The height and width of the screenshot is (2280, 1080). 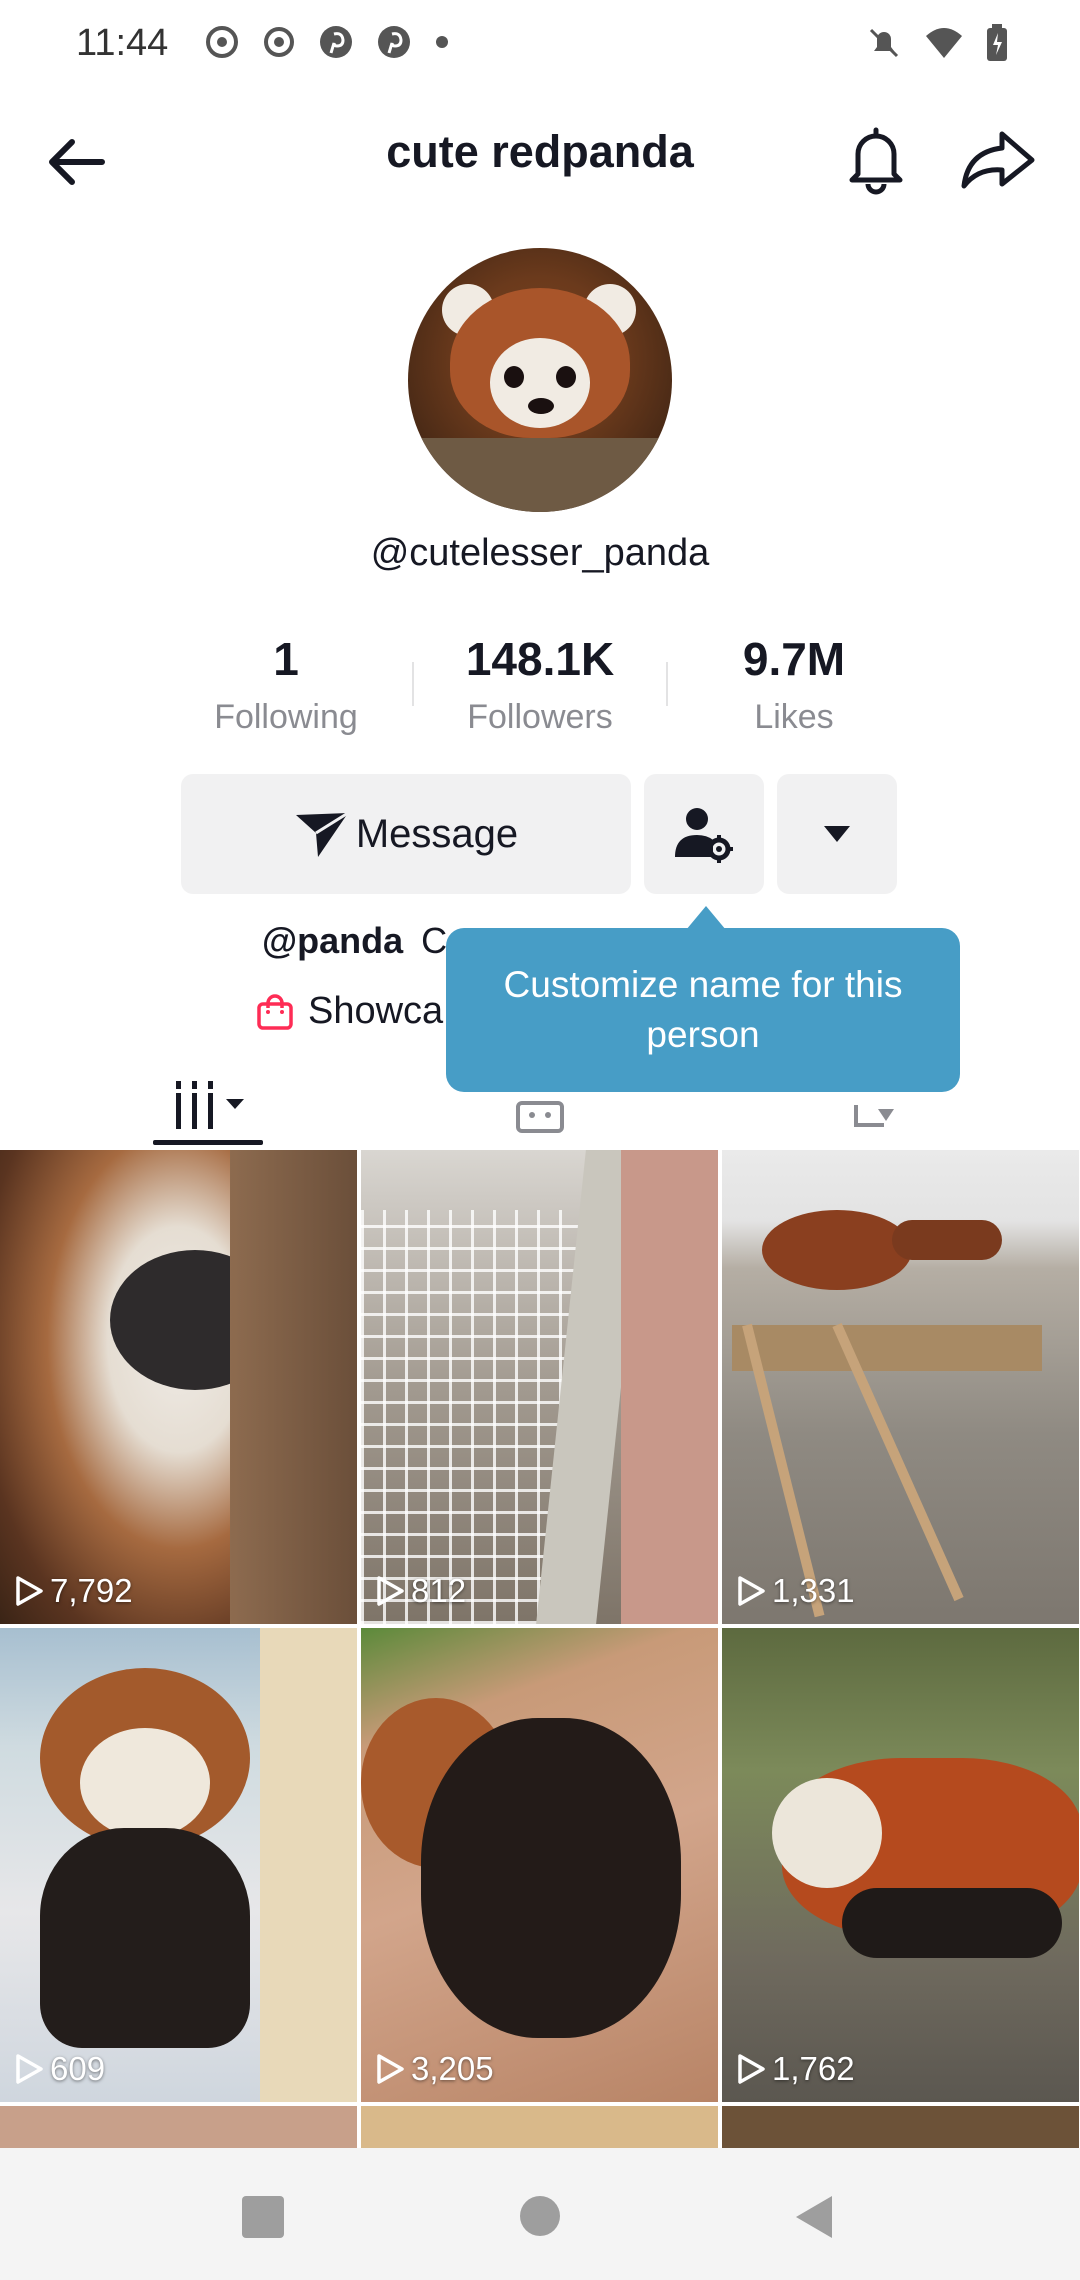 What do you see at coordinates (122, 43) in the screenshot?
I see `status-time: 11:44` at bounding box center [122, 43].